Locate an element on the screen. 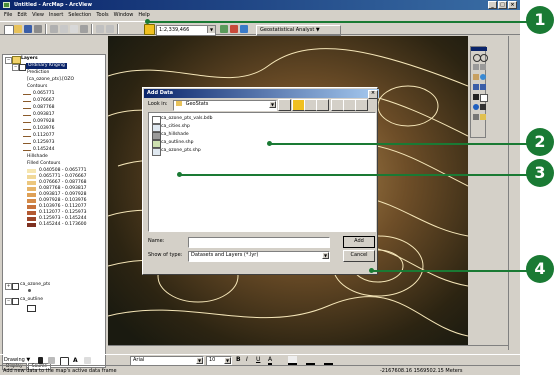 Image resolution: width=558 pixels, height=375 pixels. outline-layer-checkbox is located at coordinates (15, 301).